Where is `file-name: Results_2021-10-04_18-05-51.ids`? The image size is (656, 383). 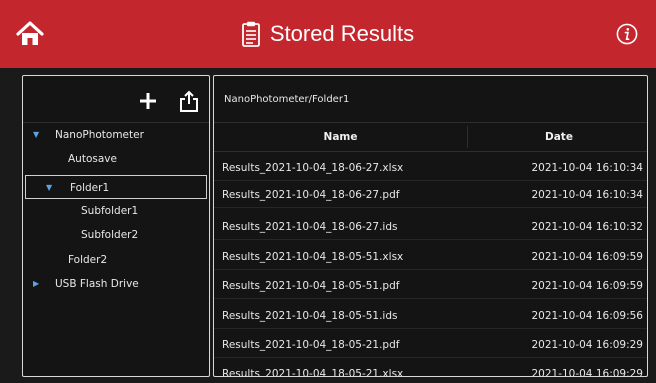 file-name: Results_2021-10-04_18-05-51.ids is located at coordinates (310, 316).